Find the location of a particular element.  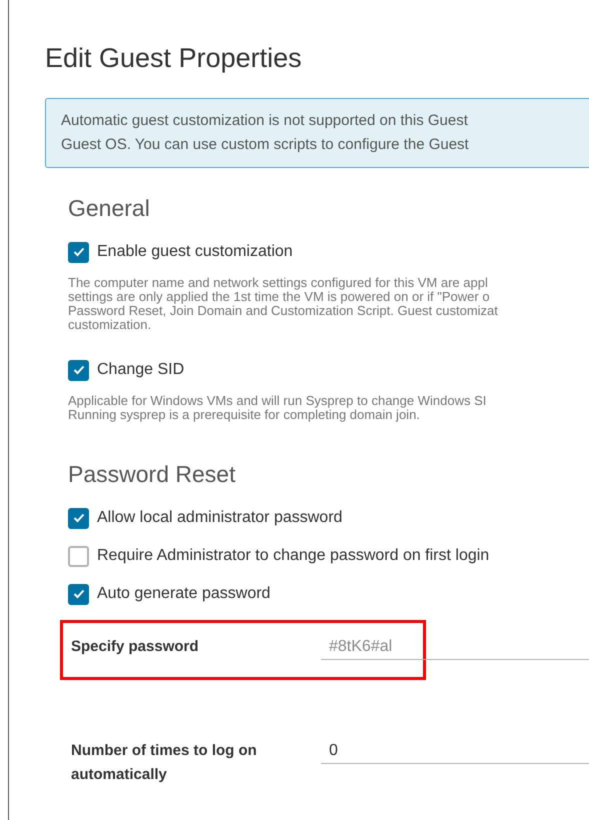

checkbox-label: Change SID is located at coordinates (140, 370).